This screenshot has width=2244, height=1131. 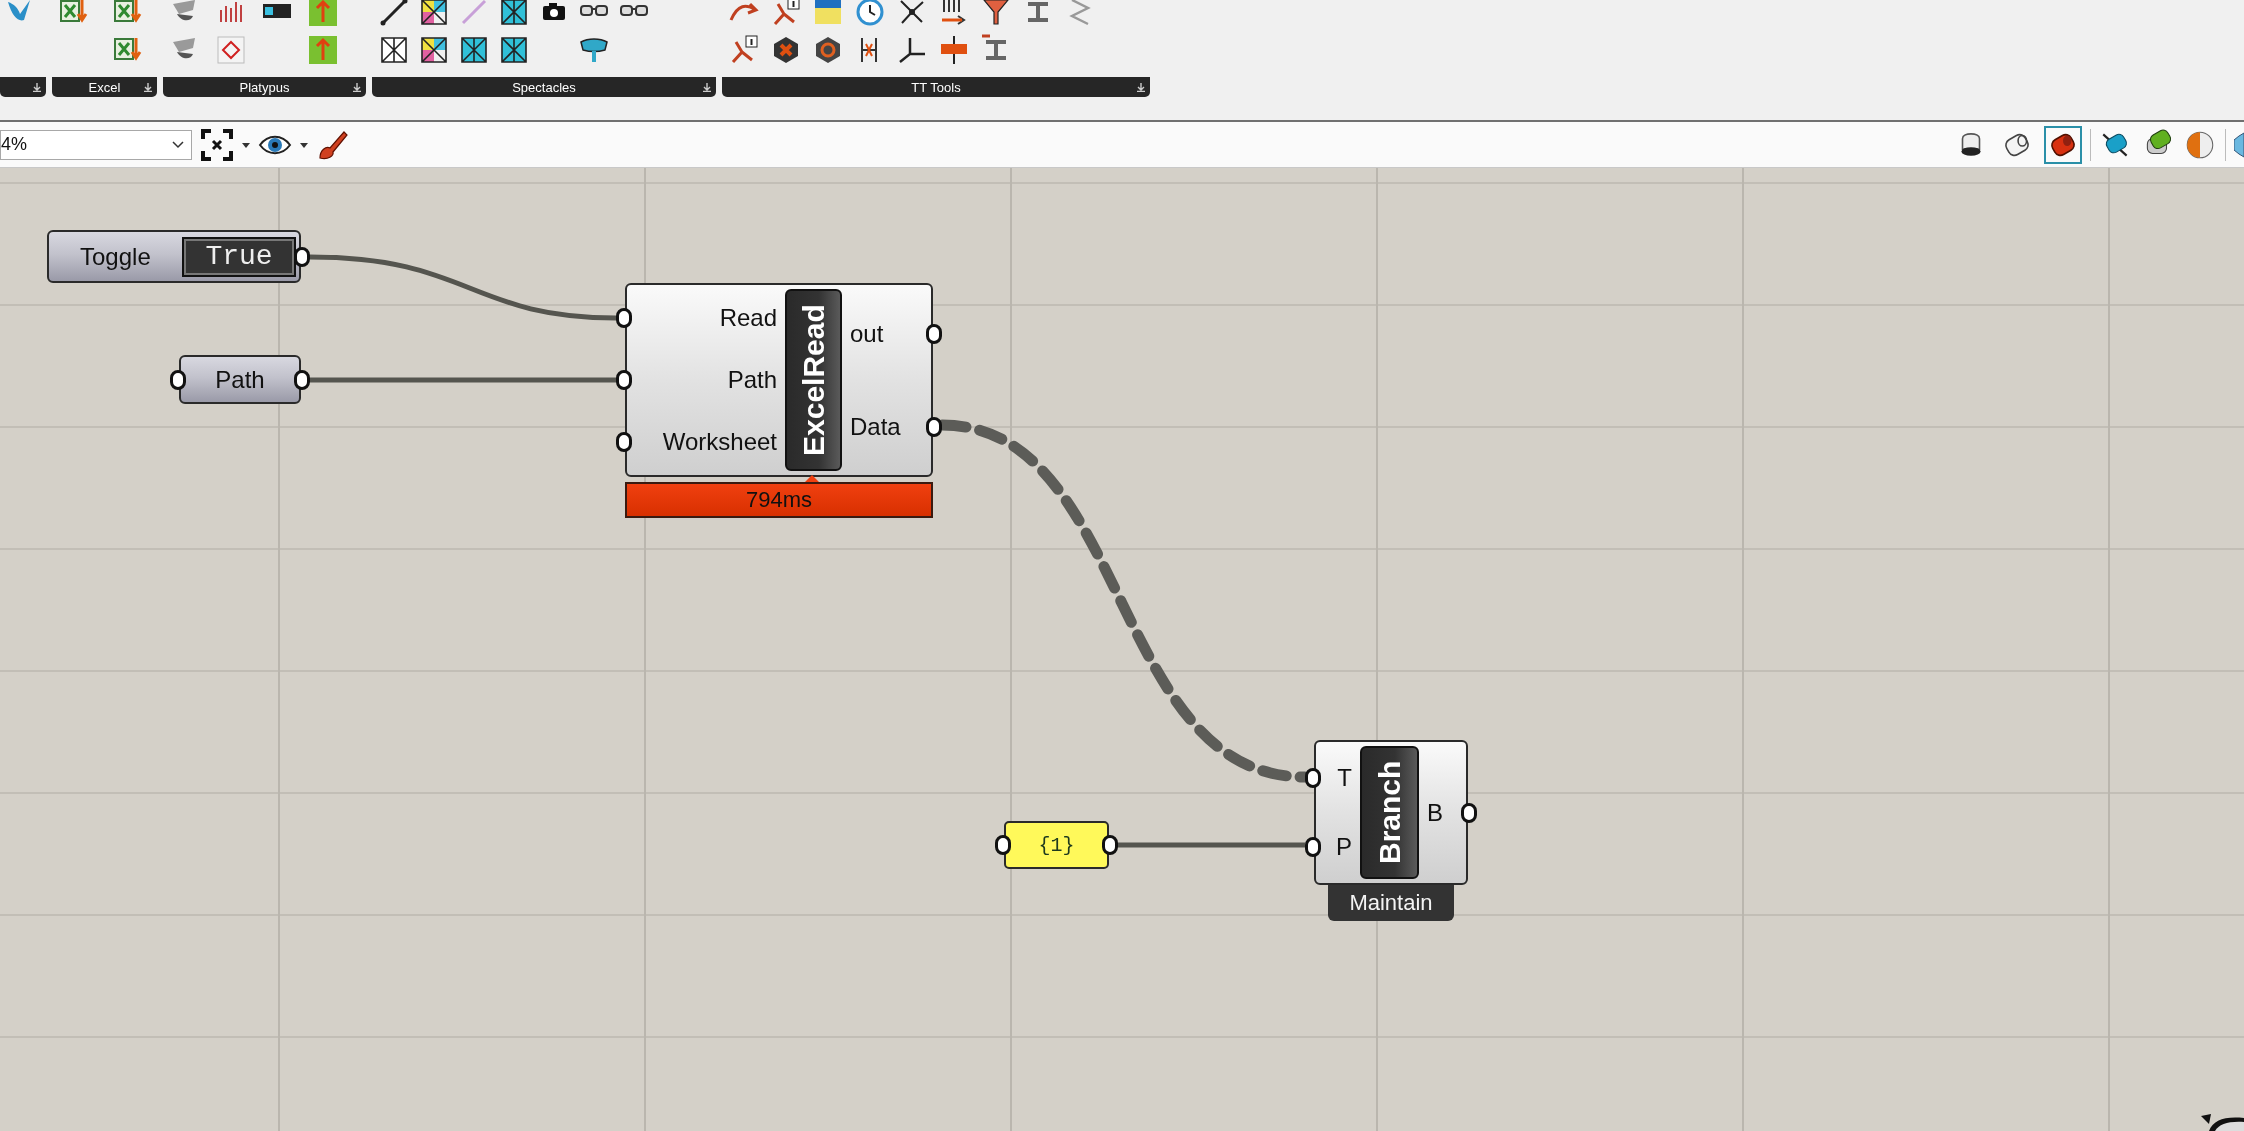 I want to click on input-label: Read, so click(x=748, y=318).